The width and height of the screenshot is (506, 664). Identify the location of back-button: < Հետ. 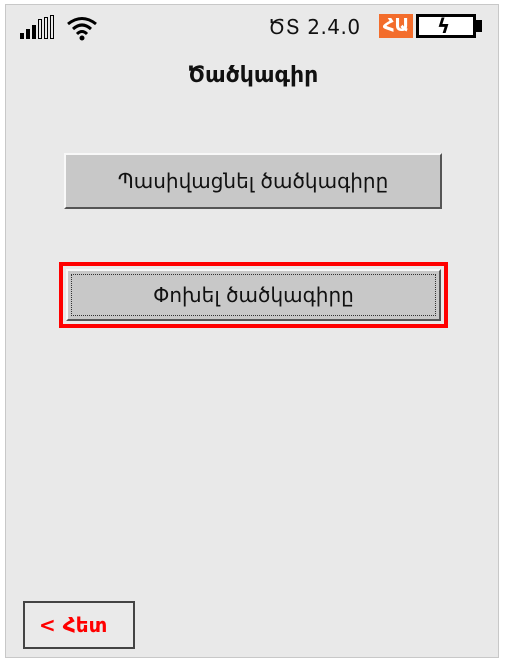
(79, 625).